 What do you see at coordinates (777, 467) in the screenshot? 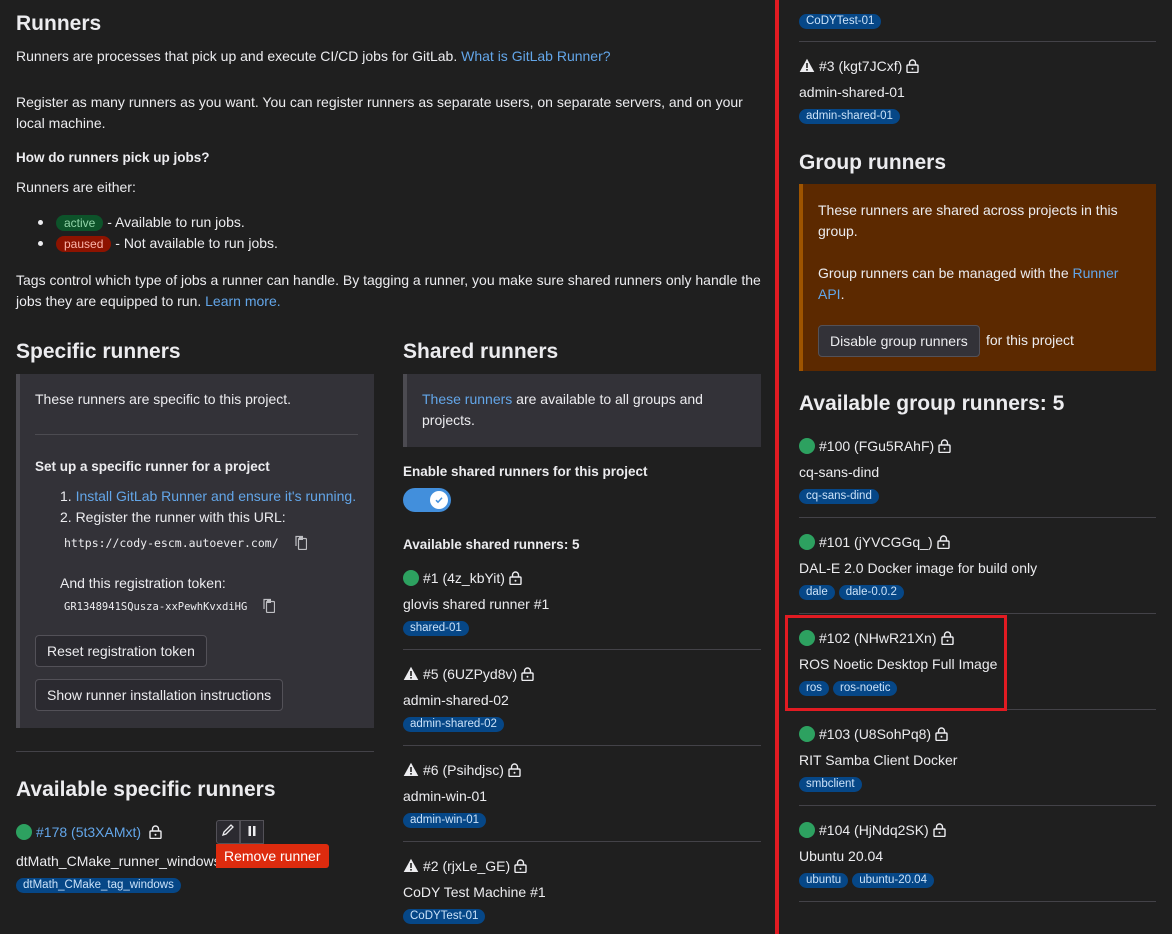
I see `highlight-divider` at bounding box center [777, 467].